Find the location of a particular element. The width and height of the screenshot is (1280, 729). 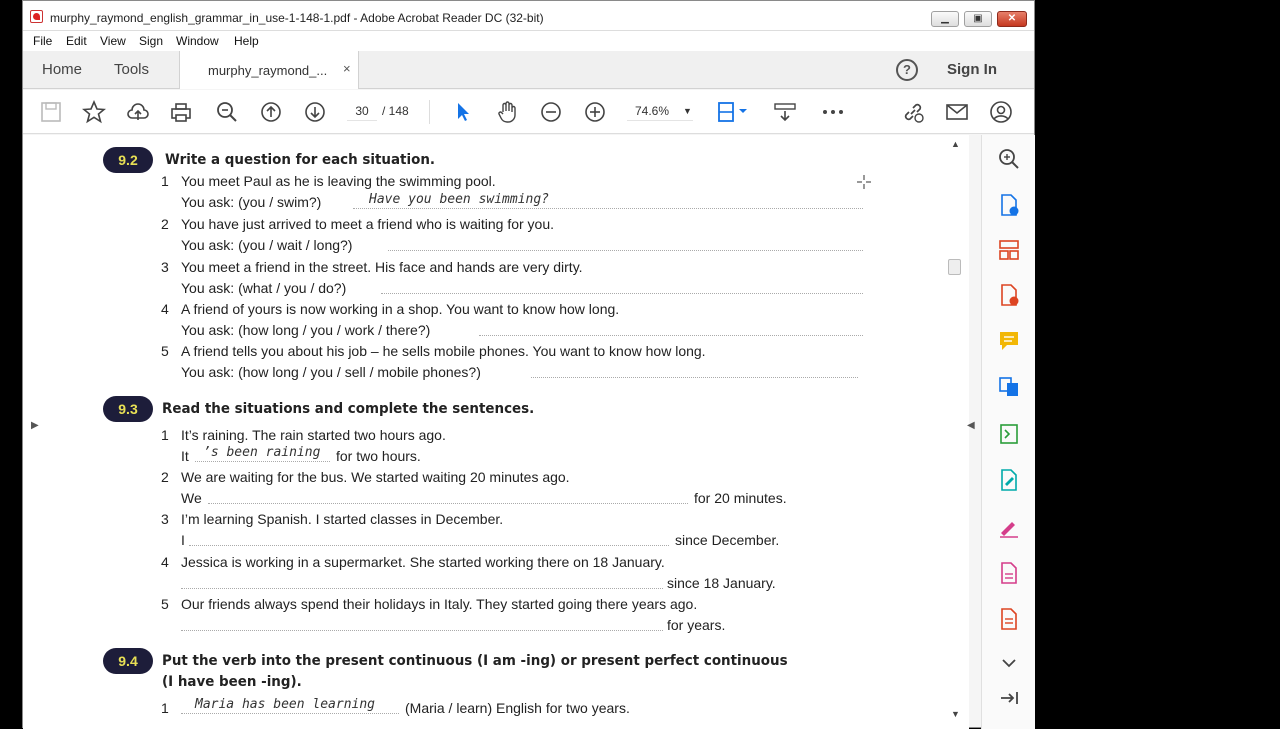

upload-cloud-icon is located at coordinates (138, 112).